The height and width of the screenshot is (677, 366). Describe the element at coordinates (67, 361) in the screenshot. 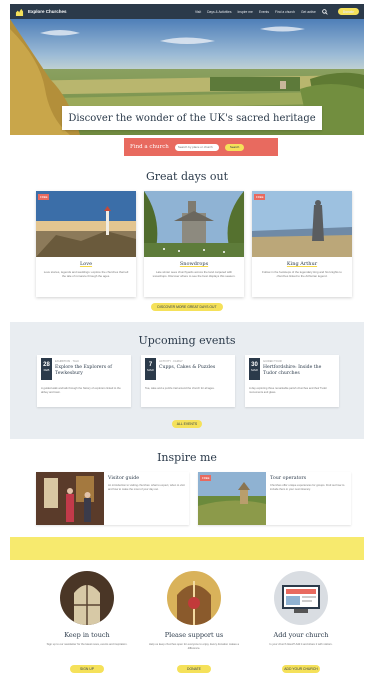

I see `event-meta-1: EXHIBITION · TALK` at that location.